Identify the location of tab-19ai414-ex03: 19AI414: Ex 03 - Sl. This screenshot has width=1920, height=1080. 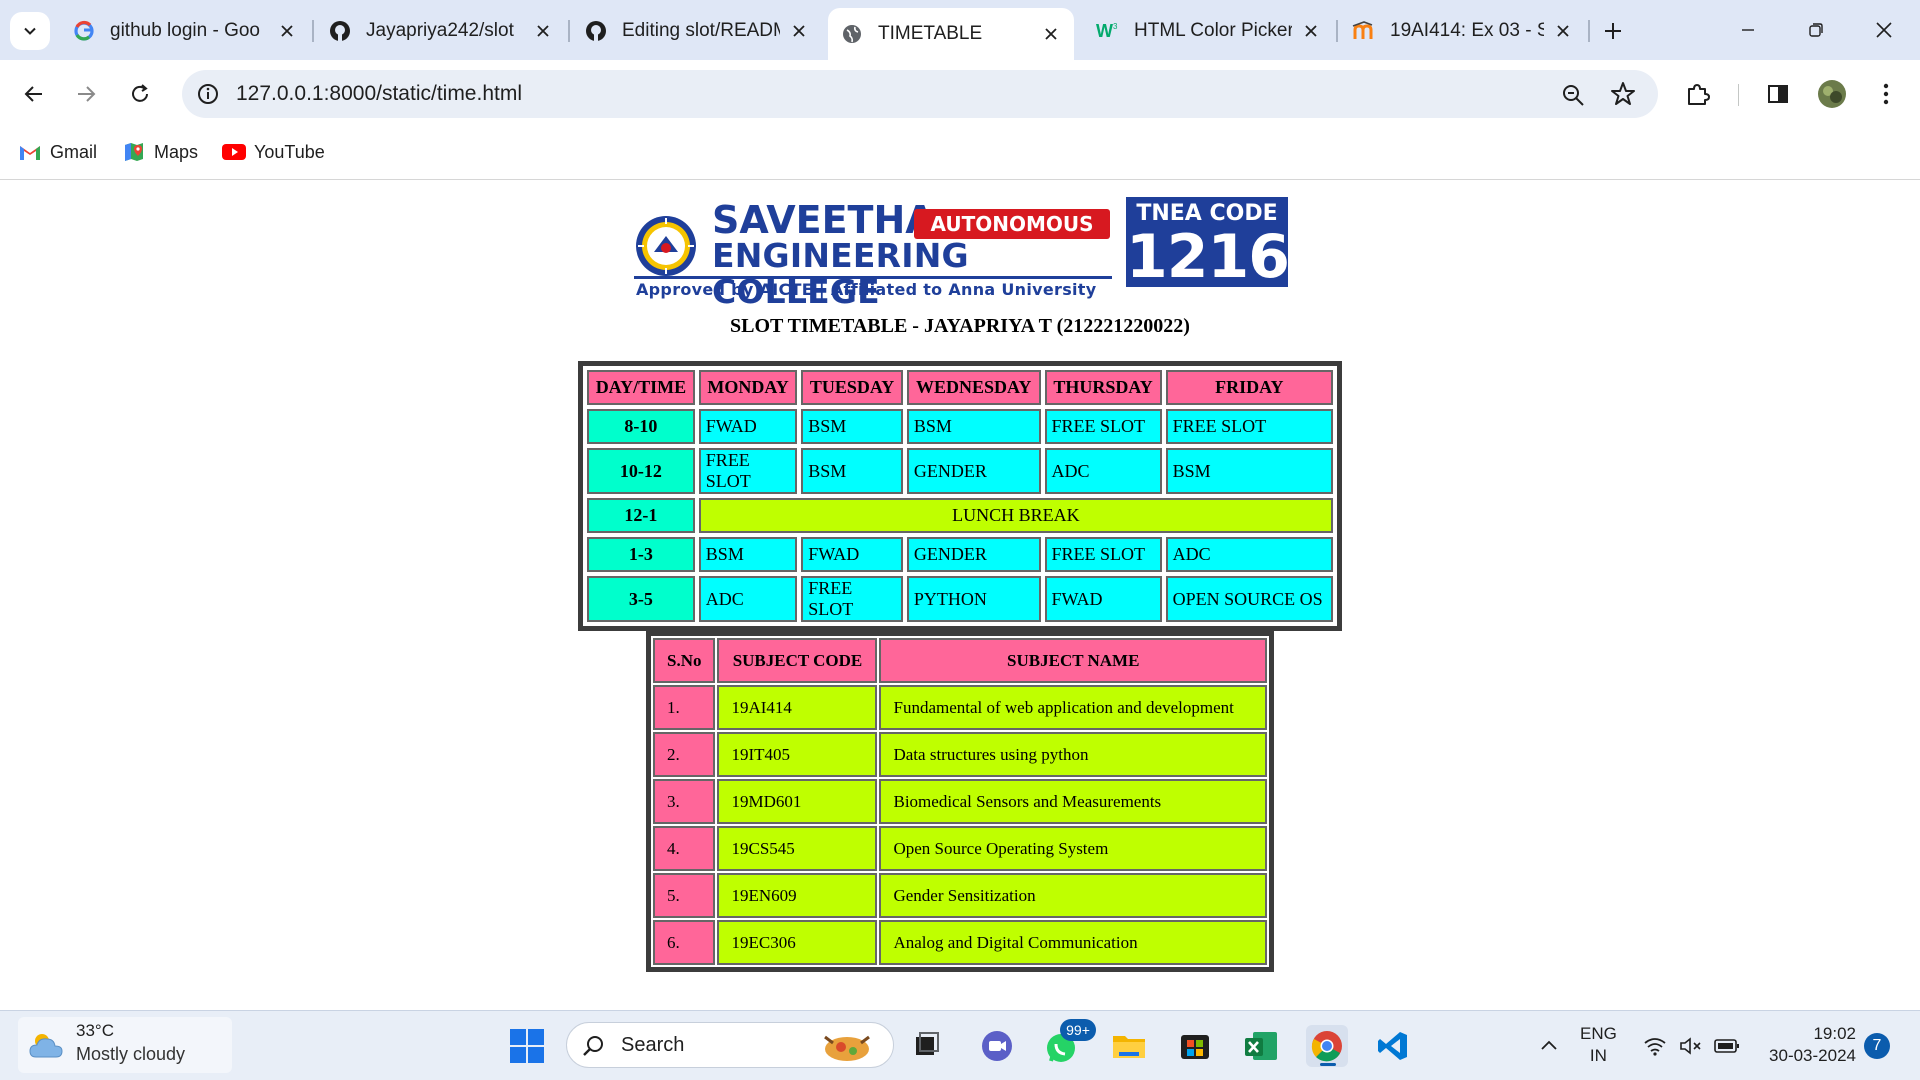
(1463, 31).